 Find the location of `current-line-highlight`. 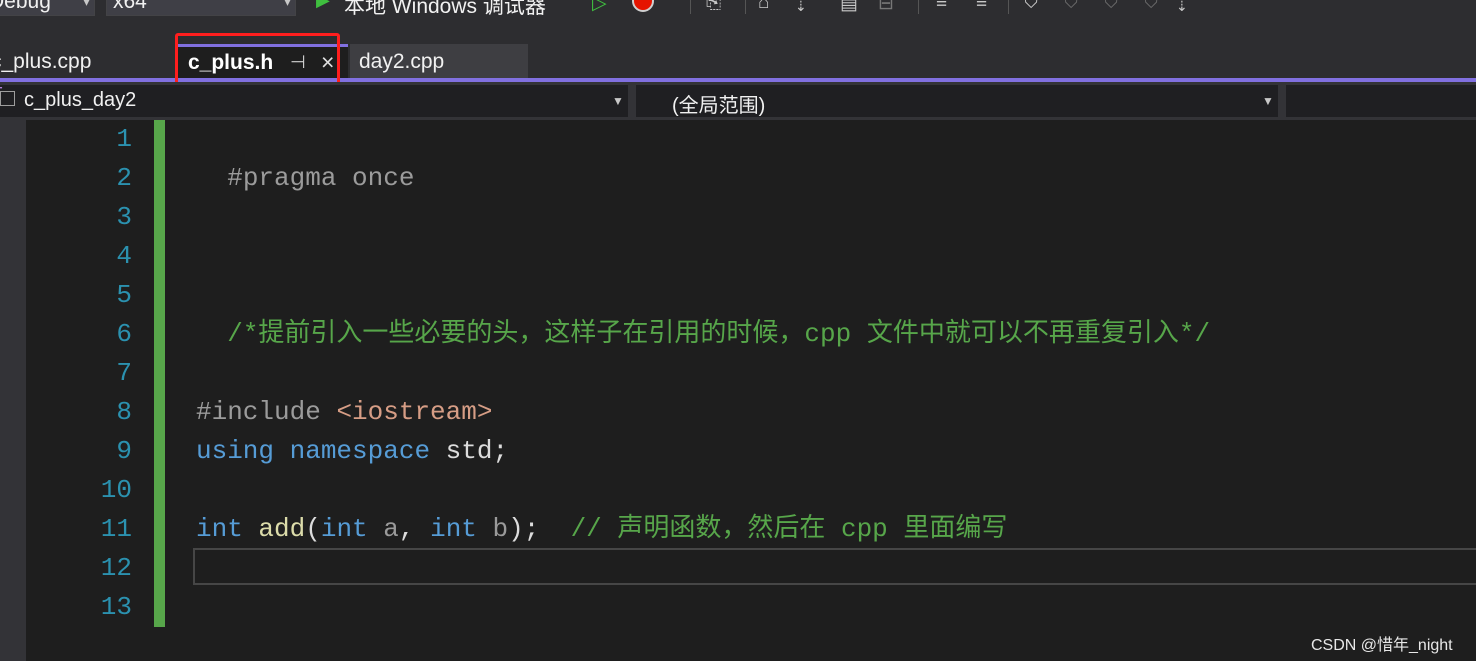

current-line-highlight is located at coordinates (834, 566).